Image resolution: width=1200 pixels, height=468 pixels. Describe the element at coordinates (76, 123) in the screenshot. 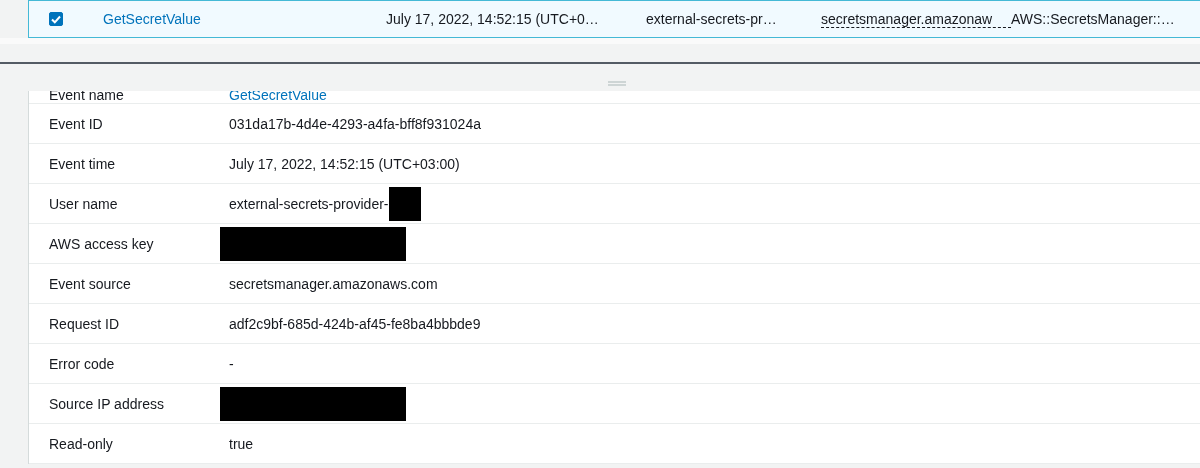

I see `field-label: Event ID` at that location.